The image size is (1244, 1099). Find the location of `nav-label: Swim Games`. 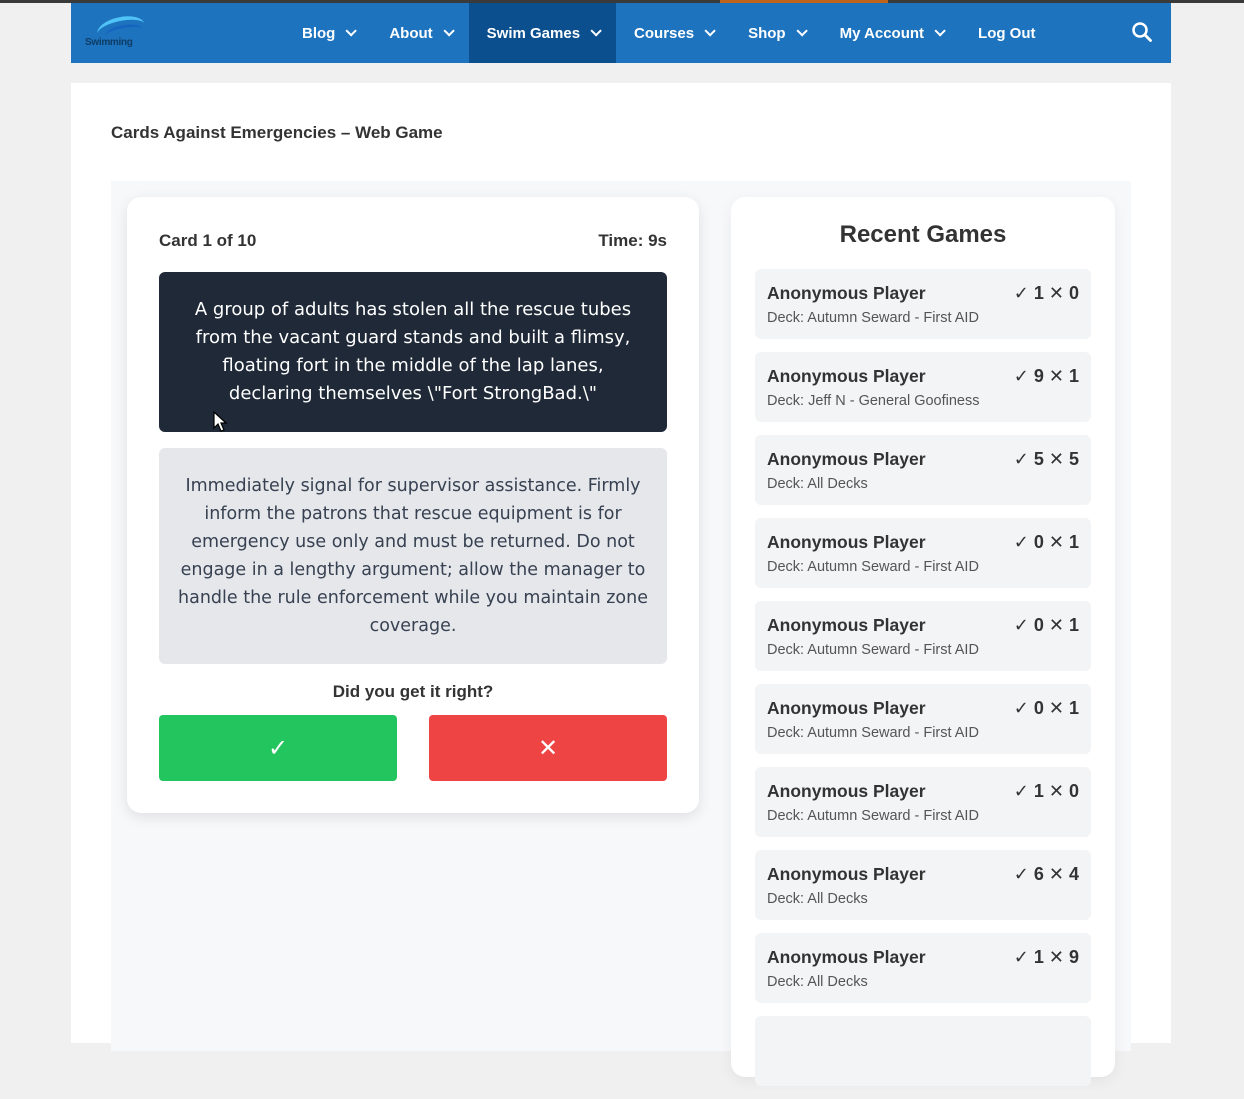

nav-label: Swim Games is located at coordinates (533, 33).